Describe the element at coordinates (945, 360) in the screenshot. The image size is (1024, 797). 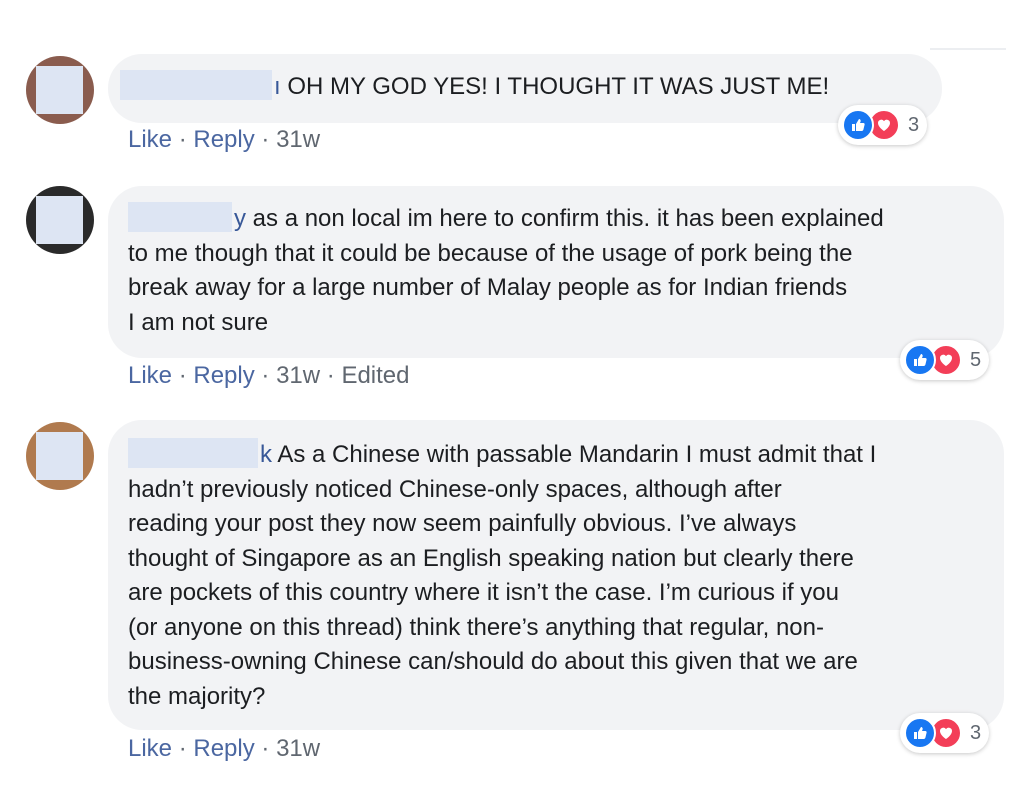
I see `reaction-summary: 5` at that location.